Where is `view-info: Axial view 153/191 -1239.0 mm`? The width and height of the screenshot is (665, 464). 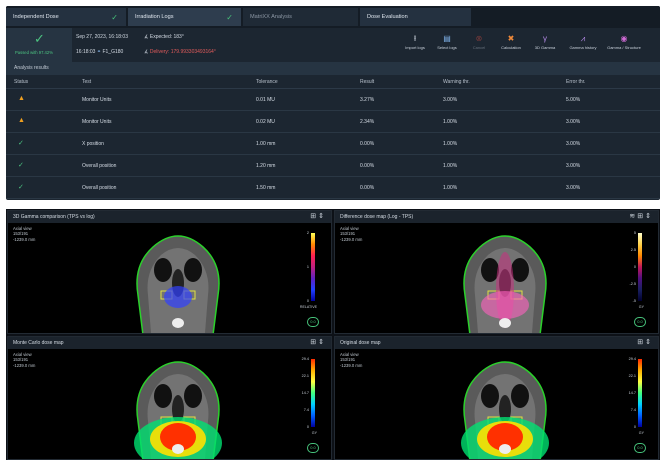
view-info: Axial view 153/191 -1239.0 mm is located at coordinates (351, 360).